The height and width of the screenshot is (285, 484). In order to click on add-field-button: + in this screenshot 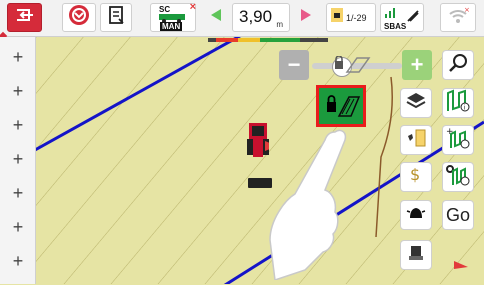, I will do `click(458, 140)`.